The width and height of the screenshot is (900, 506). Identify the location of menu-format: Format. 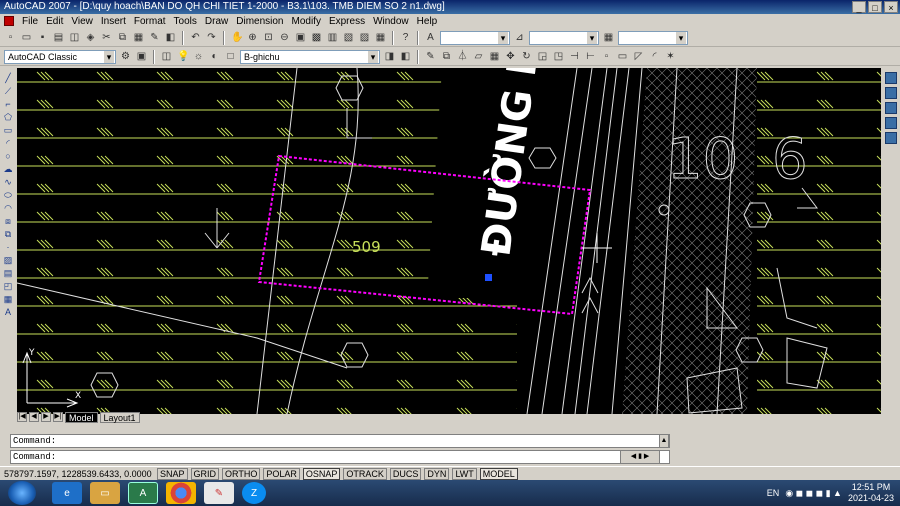
(150, 21).